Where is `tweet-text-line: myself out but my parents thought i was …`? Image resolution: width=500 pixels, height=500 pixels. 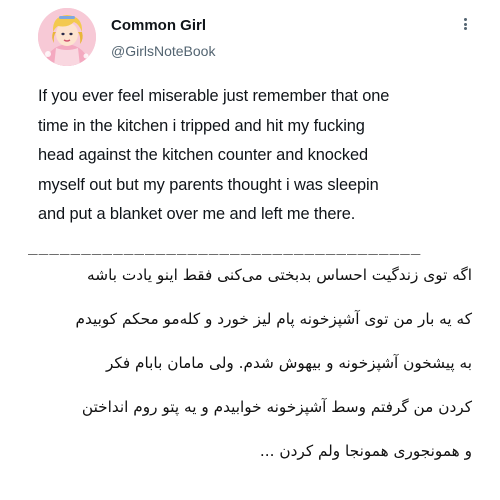 tweet-text-line: myself out but my parents thought i was … is located at coordinates (208, 184).